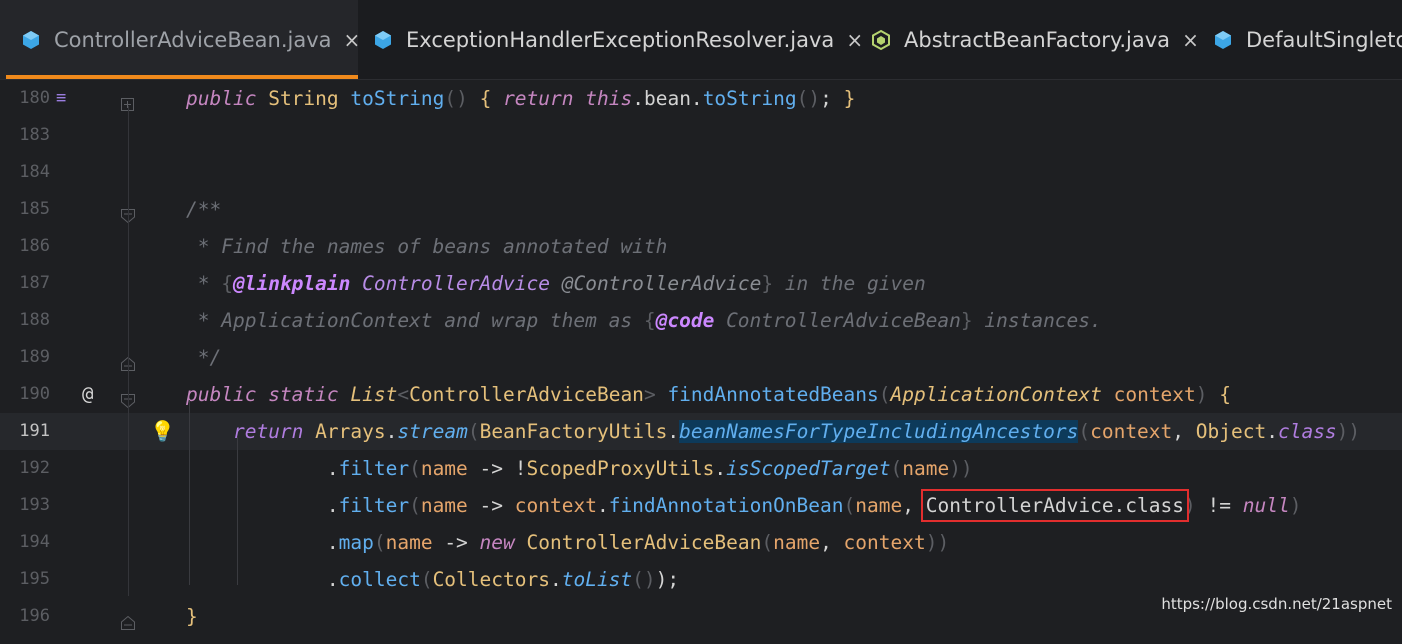 Image resolution: width=1402 pixels, height=644 pixels. What do you see at coordinates (497, 468) in the screenshot?
I see `code-token: -> !` at bounding box center [497, 468].